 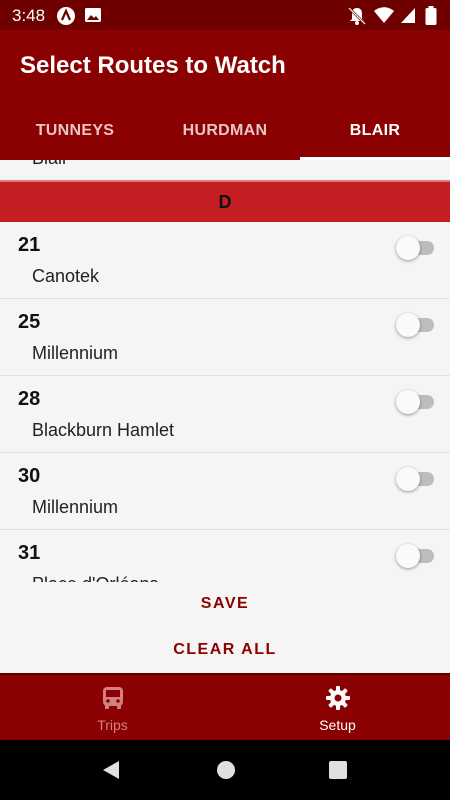 What do you see at coordinates (29, 15) in the screenshot?
I see `status-time: 3:48` at bounding box center [29, 15].